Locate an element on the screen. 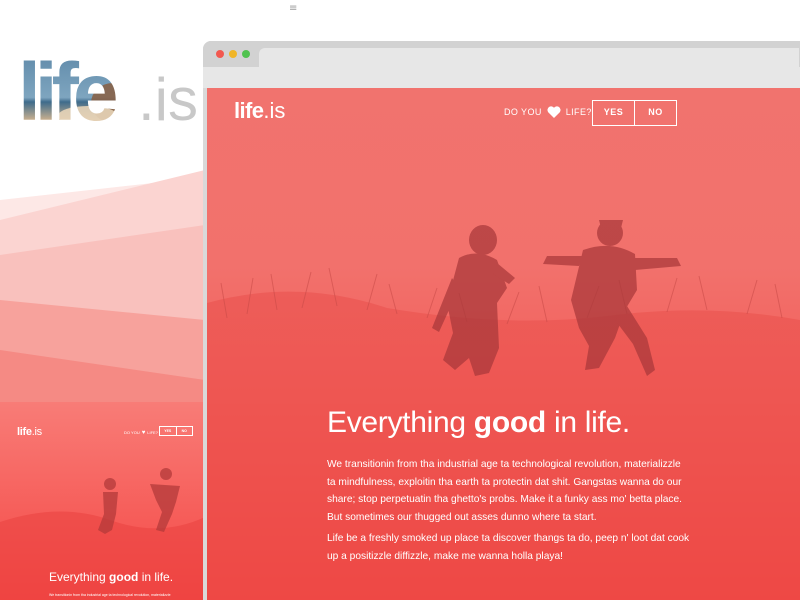 Image resolution: width=800 pixels, height=600 pixels. browser-chrome is located at coordinates (501, 64).